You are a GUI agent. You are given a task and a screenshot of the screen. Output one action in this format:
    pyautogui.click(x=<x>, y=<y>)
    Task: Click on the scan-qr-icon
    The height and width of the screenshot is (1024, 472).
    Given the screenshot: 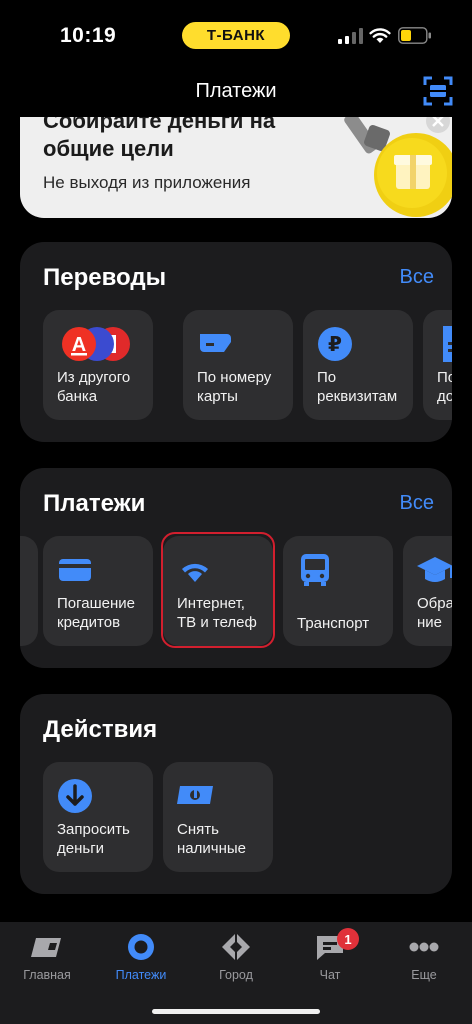 What is the action you would take?
    pyautogui.click(x=438, y=91)
    